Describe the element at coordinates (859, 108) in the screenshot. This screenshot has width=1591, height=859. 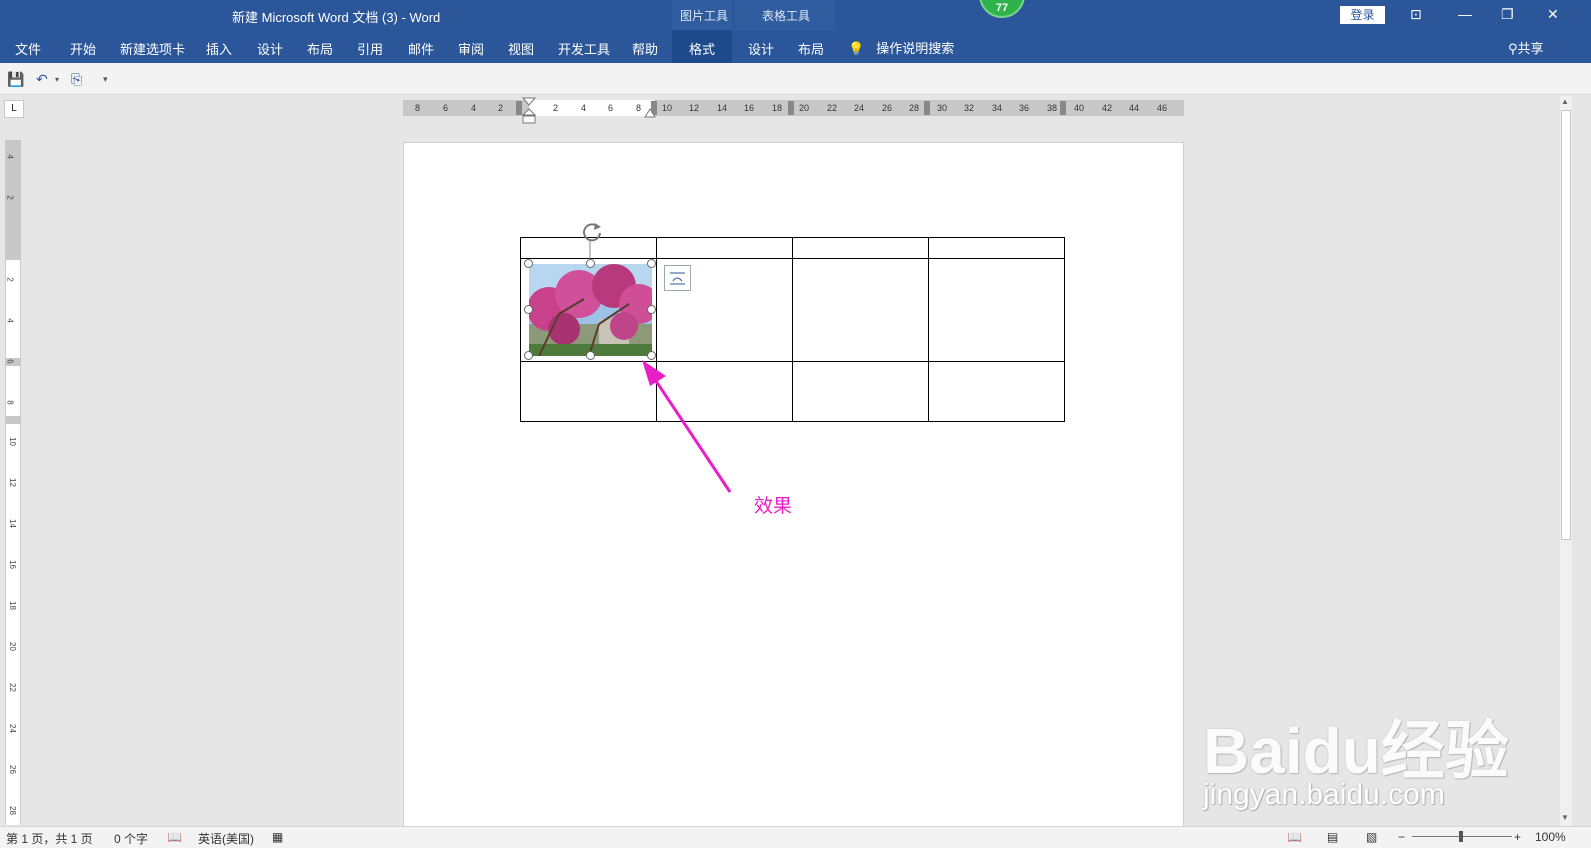
I see `h-ruler-label: 24` at that location.